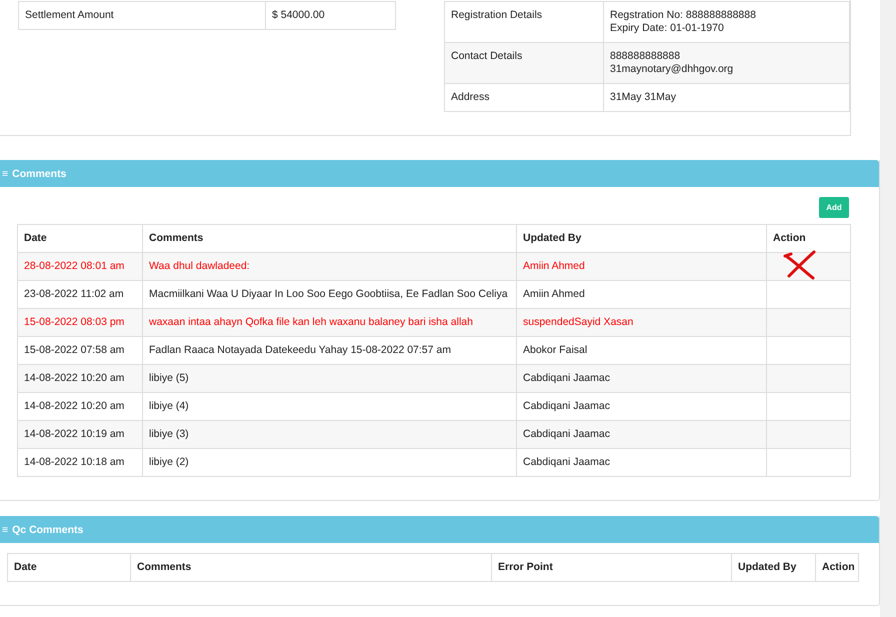 The image size is (896, 617). I want to click on table-cell: libiye (2), so click(329, 462).